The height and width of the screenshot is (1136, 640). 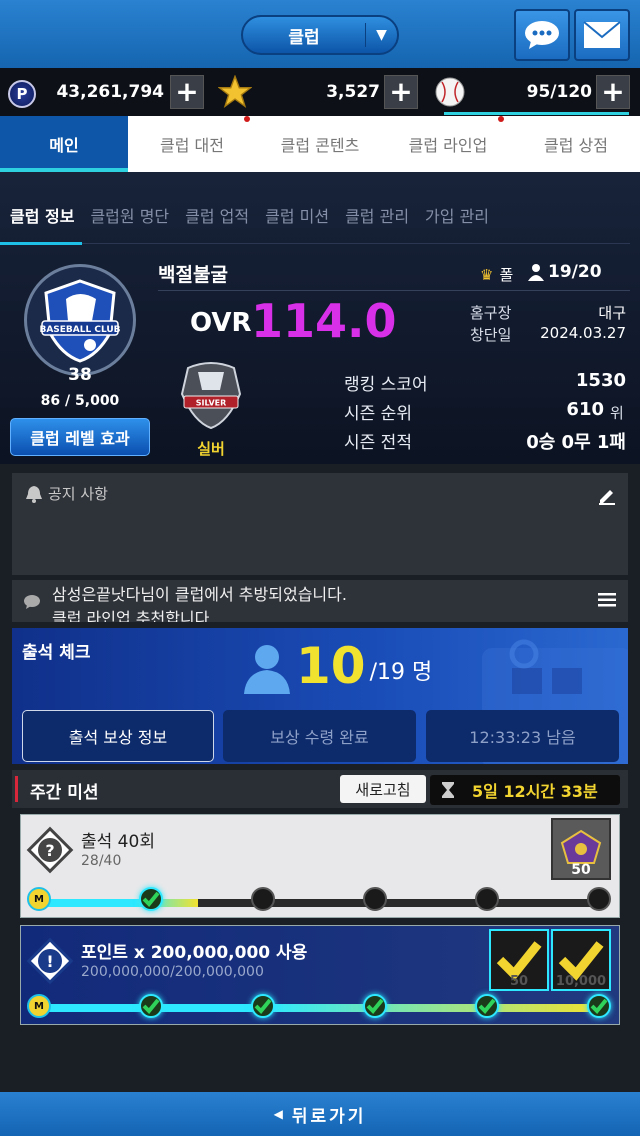 What do you see at coordinates (536, 113) in the screenshot?
I see `stamina-bar` at bounding box center [536, 113].